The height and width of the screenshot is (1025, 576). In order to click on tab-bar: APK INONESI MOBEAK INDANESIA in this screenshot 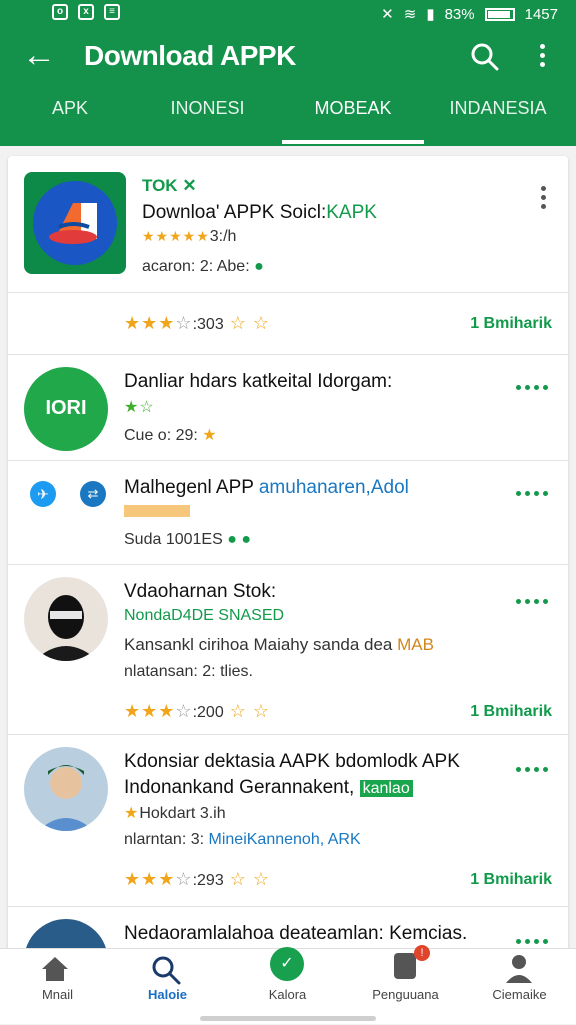, I will do `click(288, 117)`.